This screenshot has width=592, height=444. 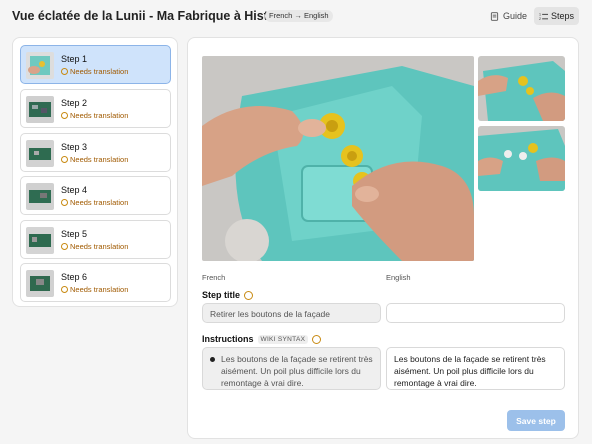 I want to click on save-step-button: Save step, so click(x=536, y=420).